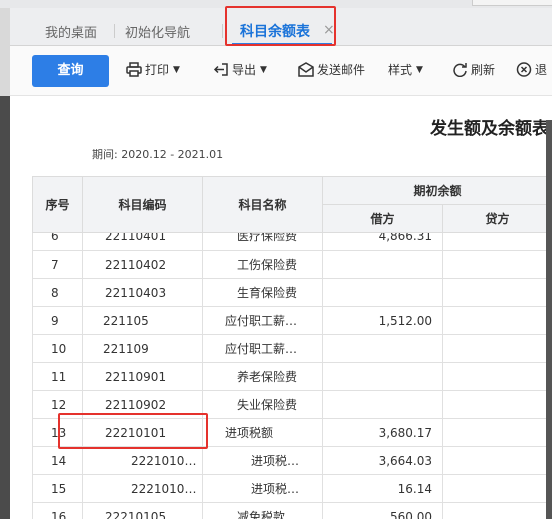 The height and width of the screenshot is (519, 552). I want to click on cell-name: 失业保险费, so click(262, 404).